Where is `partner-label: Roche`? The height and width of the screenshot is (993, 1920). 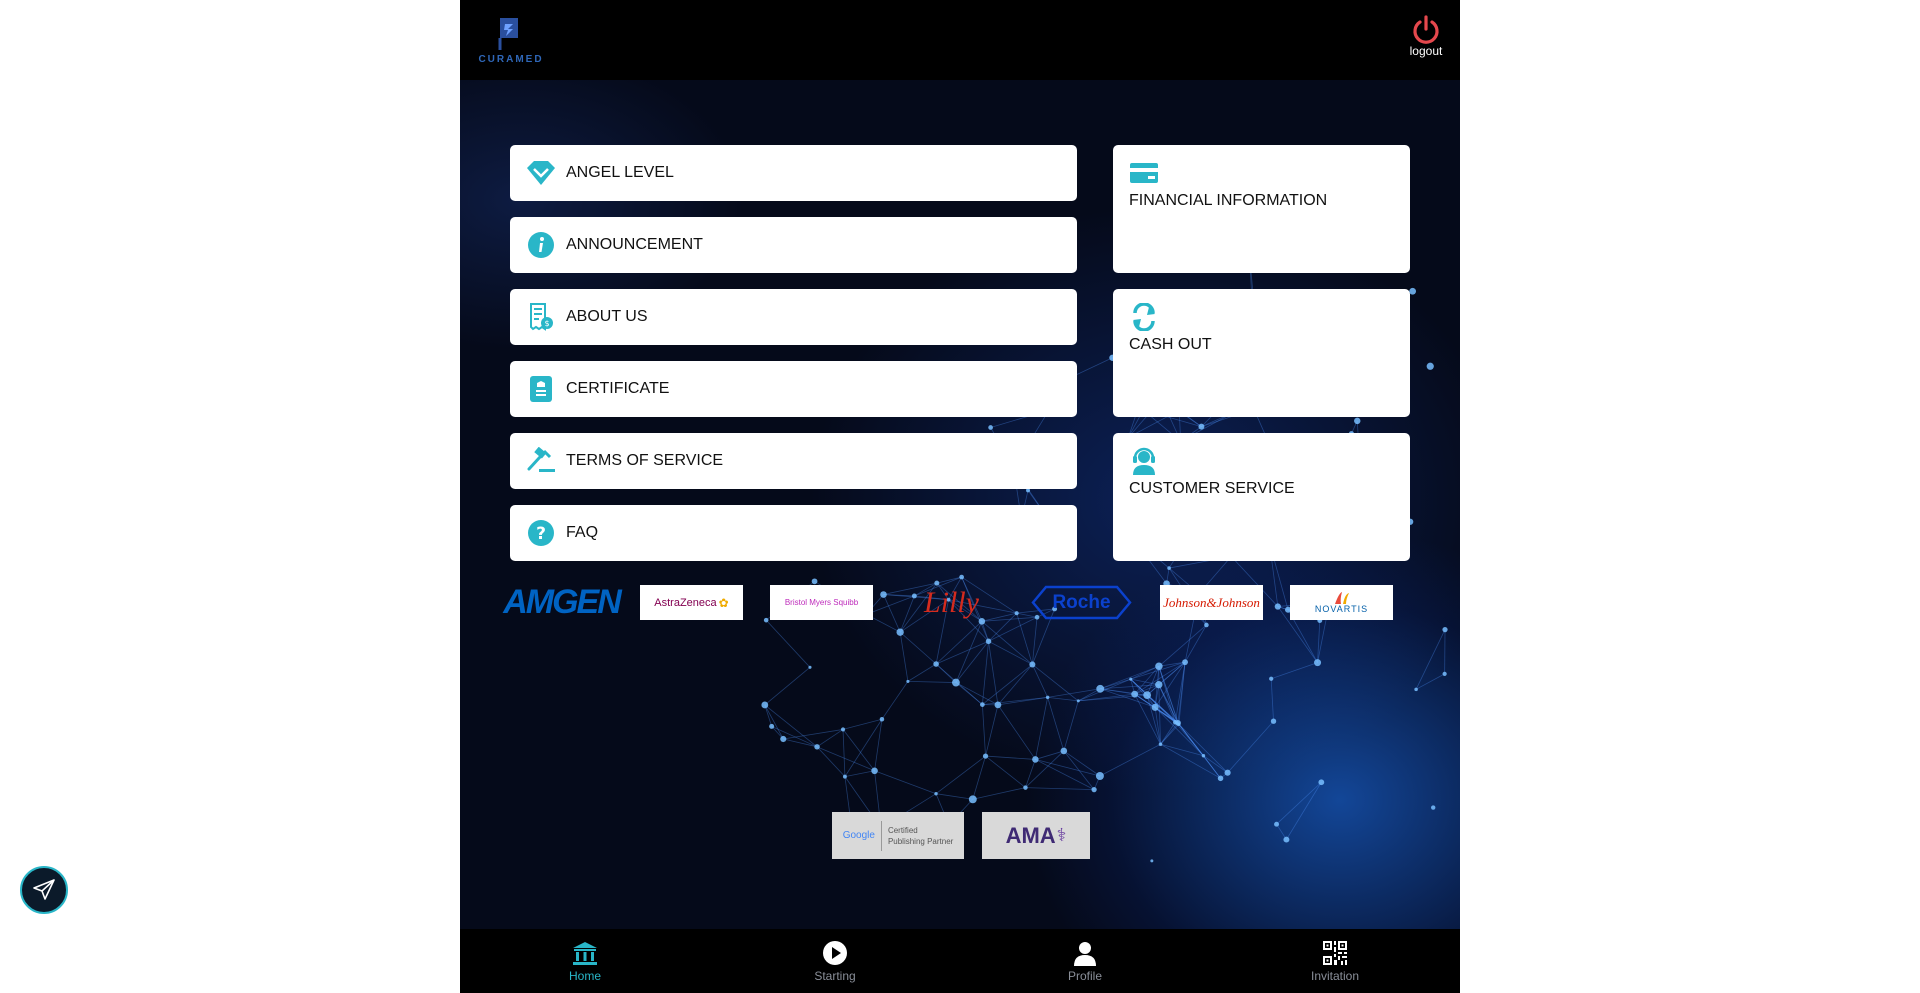 partner-label: Roche is located at coordinates (1081, 602).